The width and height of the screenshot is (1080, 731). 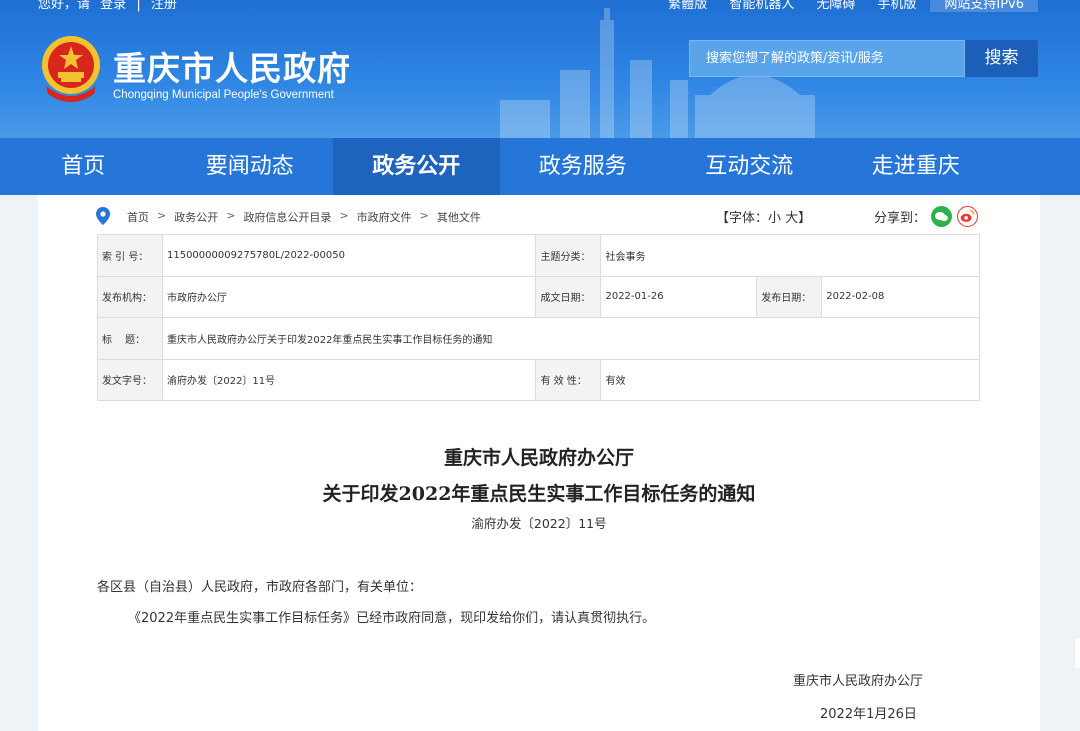 I want to click on accessibility-link: 无障碍, so click(x=835, y=6).